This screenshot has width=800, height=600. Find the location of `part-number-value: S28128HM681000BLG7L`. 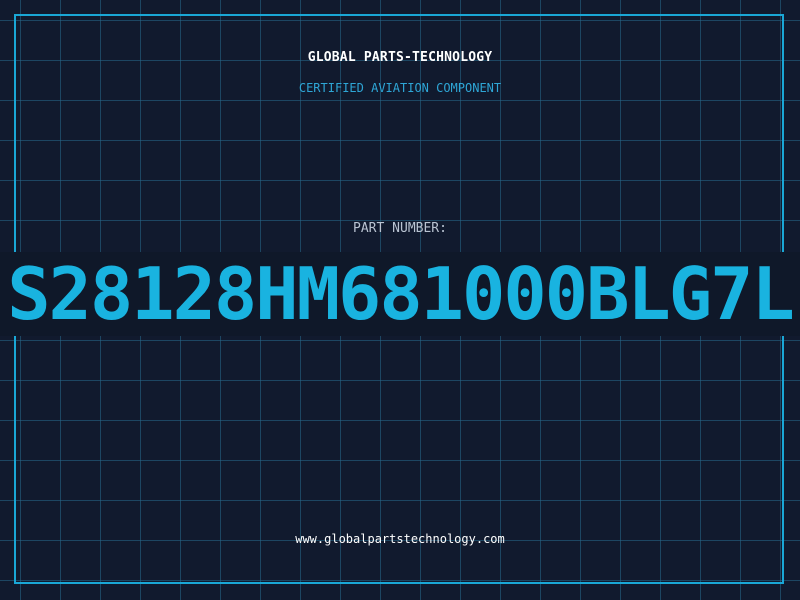

part-number-value: S28128HM681000BLG7L is located at coordinates (401, 294).